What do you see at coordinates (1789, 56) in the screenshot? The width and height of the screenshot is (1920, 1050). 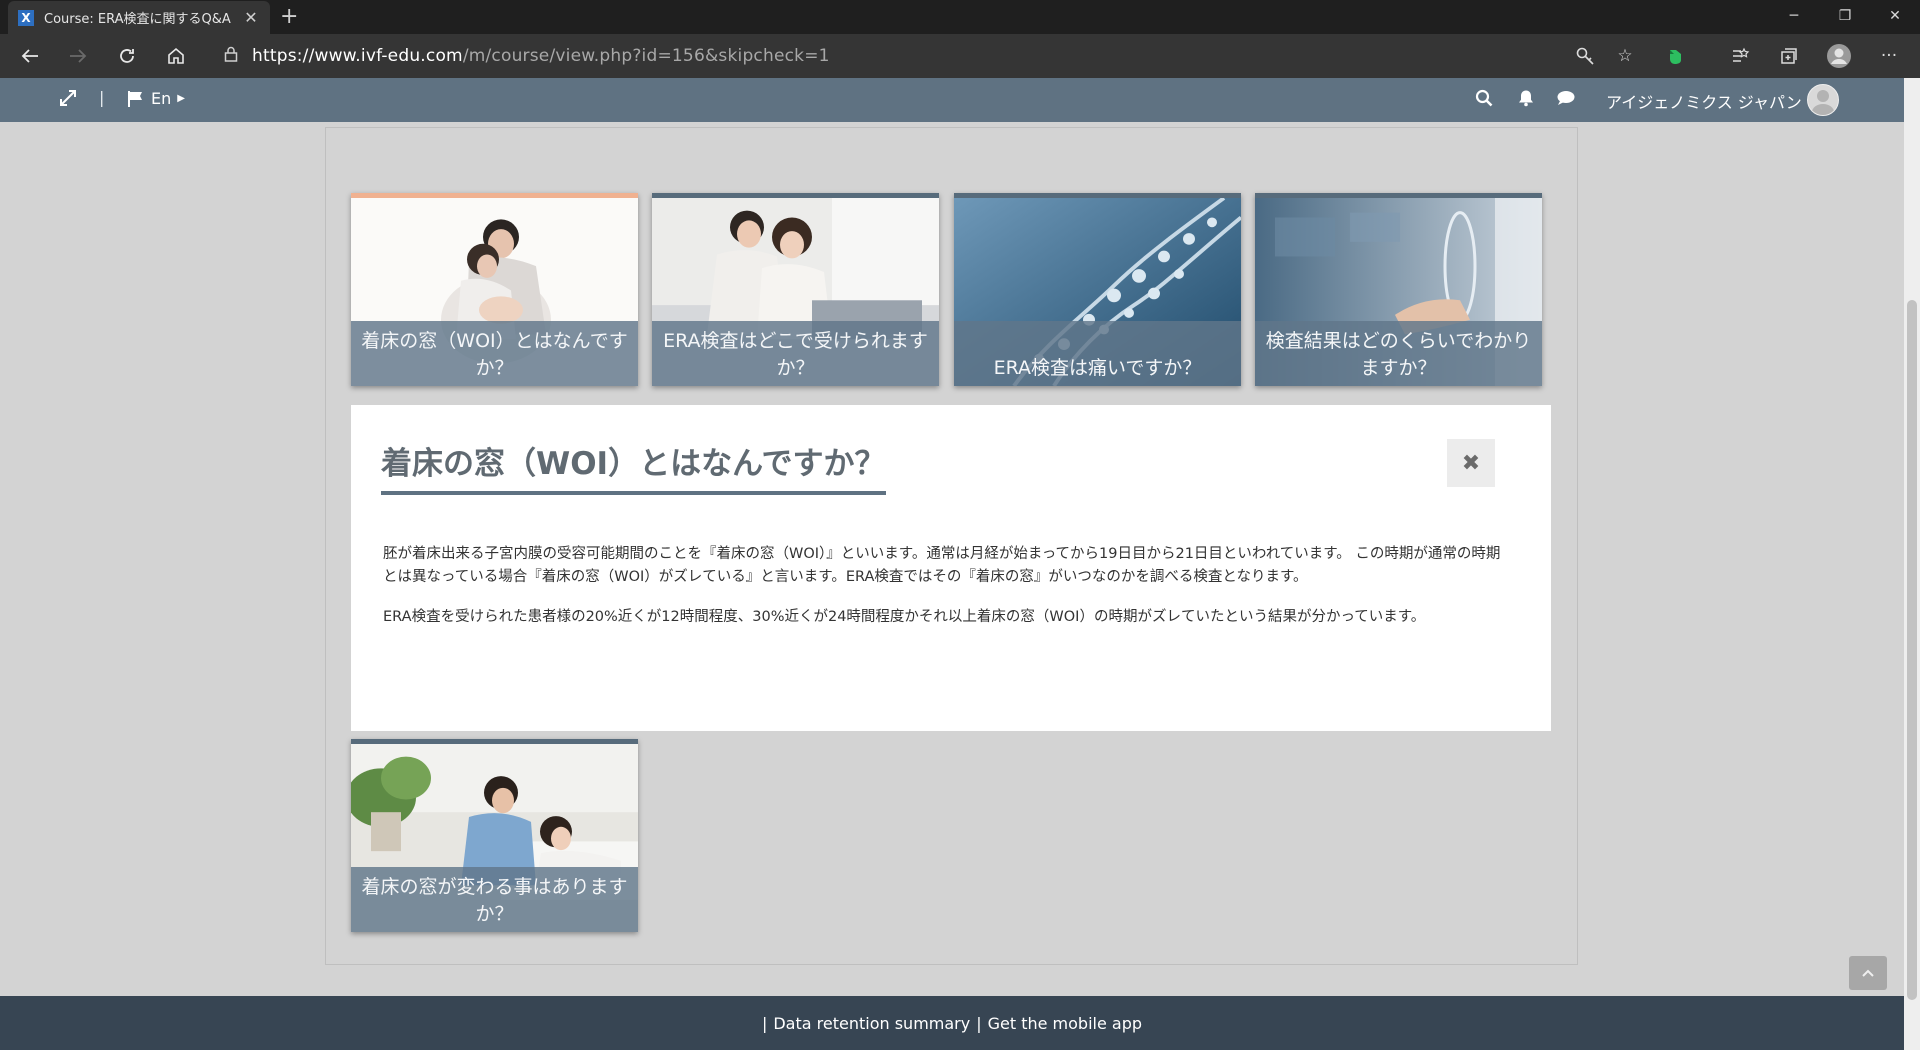 I see `collections-icon` at bounding box center [1789, 56].